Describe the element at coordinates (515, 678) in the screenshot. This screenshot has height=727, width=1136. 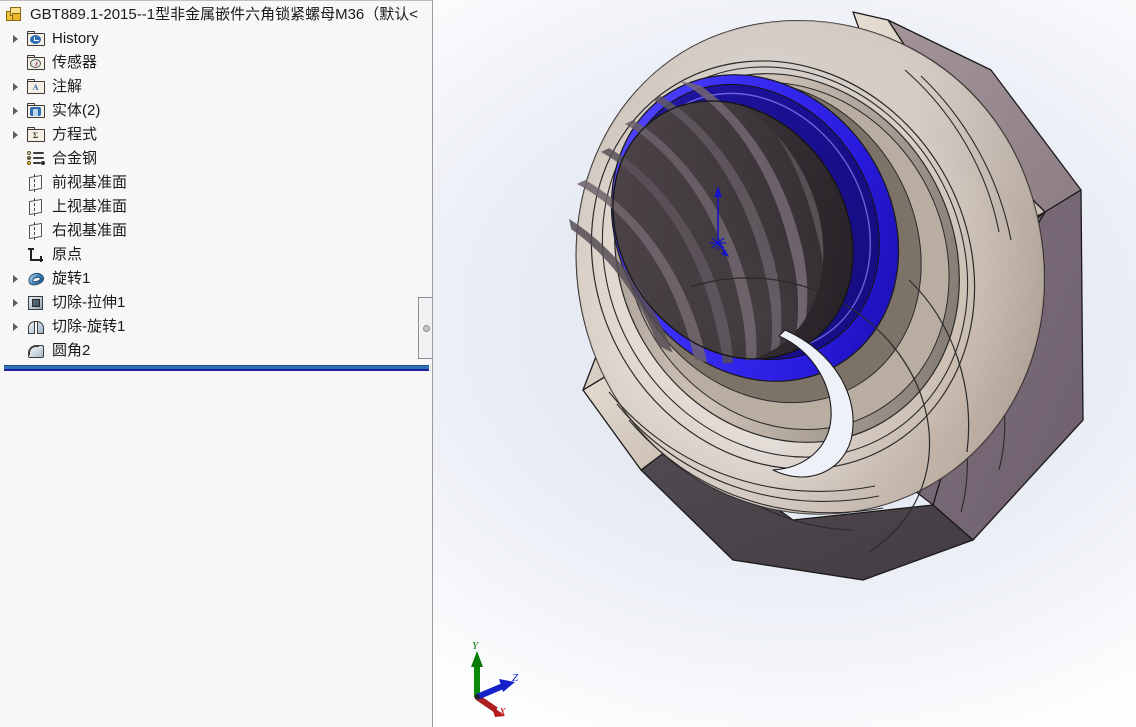
I see `svg-text: Z` at that location.